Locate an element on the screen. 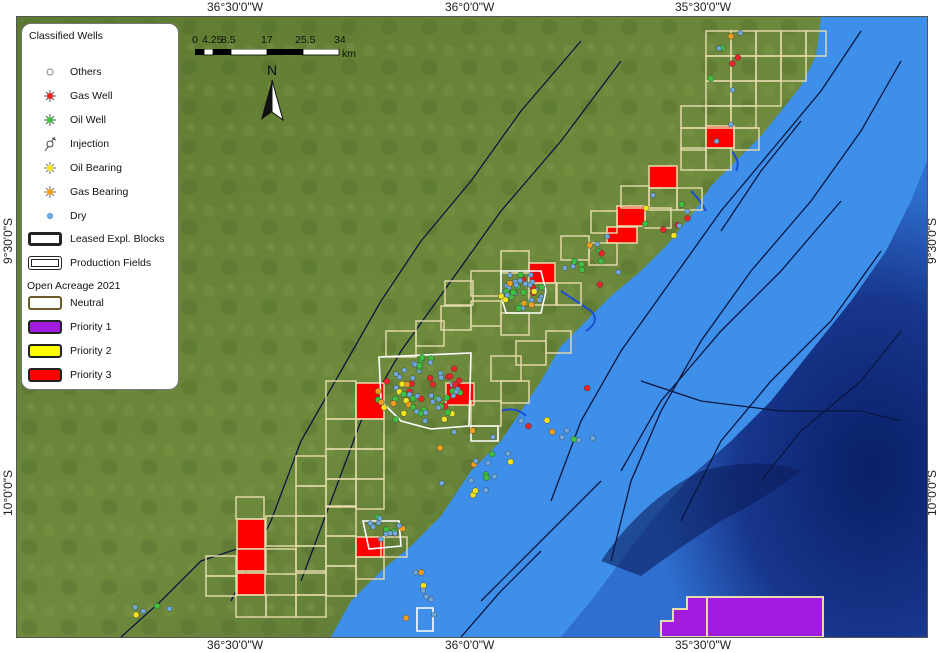  north-arrow-icon: N is located at coordinates (272, 92).